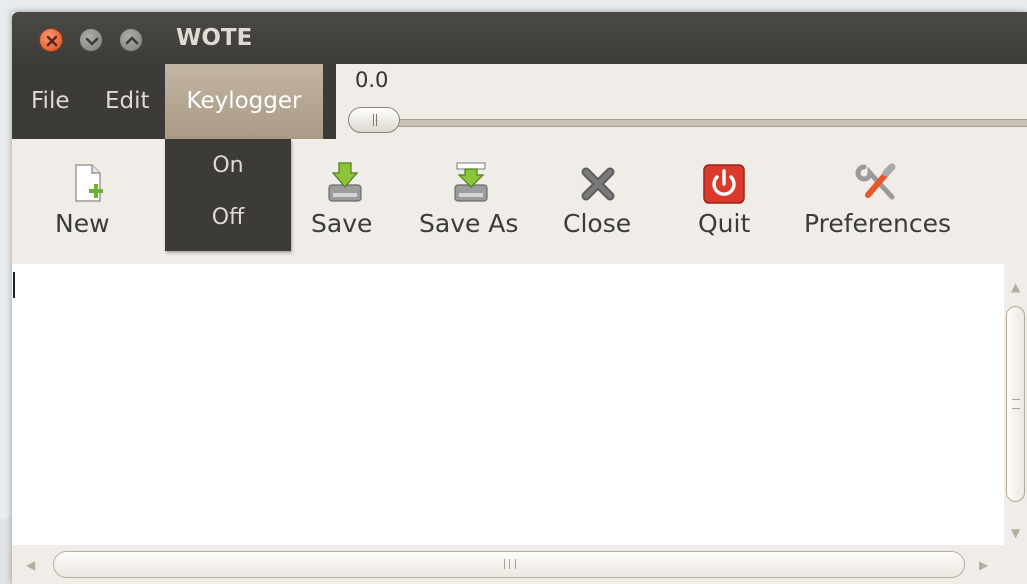 This screenshot has width=1027, height=584. I want to click on scroll-down-arrow-icon: ▼, so click(1015, 533).